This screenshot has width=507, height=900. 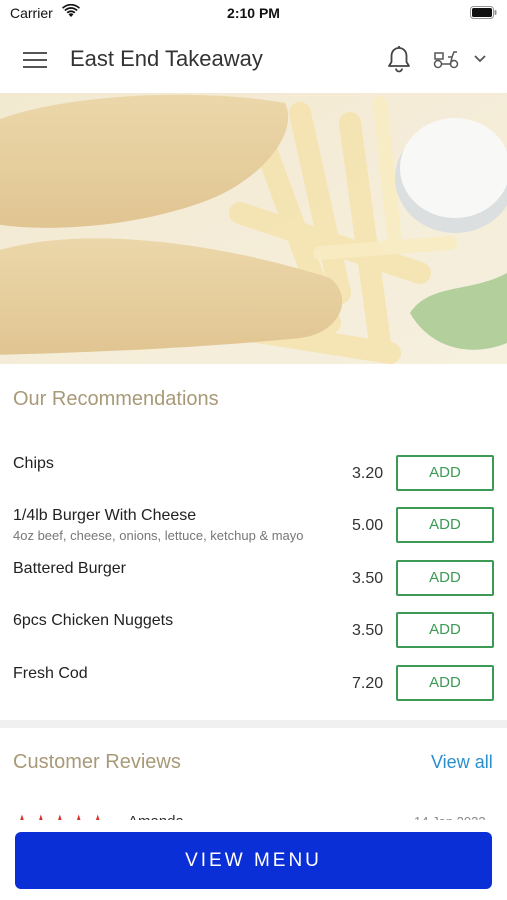 I want to click on reviews-title: Customer Reviews, so click(x=97, y=762).